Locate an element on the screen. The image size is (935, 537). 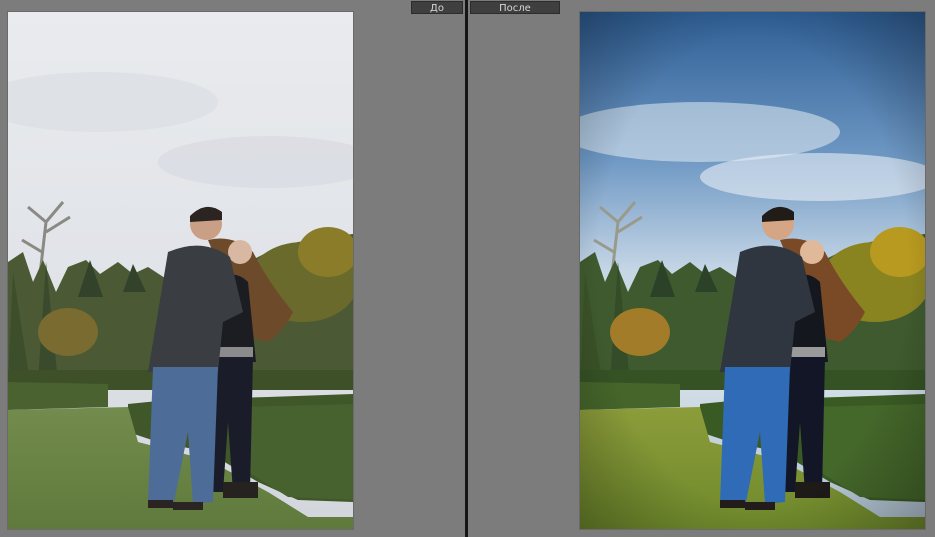
after-label: После is located at coordinates (515, 7).